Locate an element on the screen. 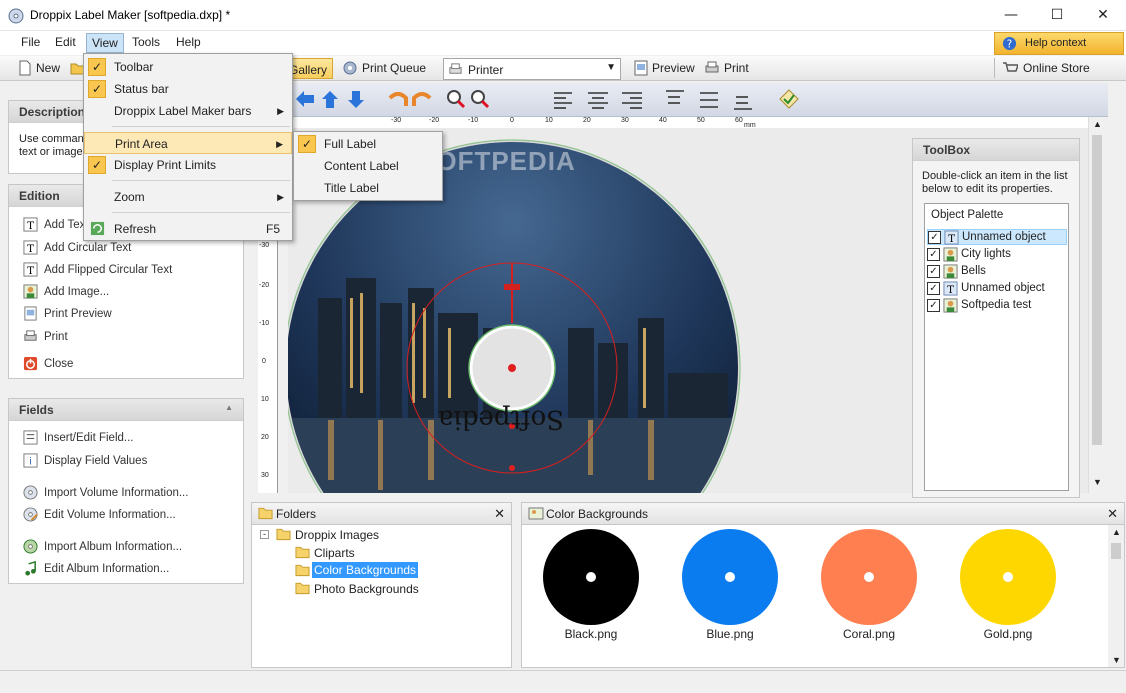 The width and height of the screenshot is (1126, 693). printer-select: Printer ▼ is located at coordinates (532, 69).